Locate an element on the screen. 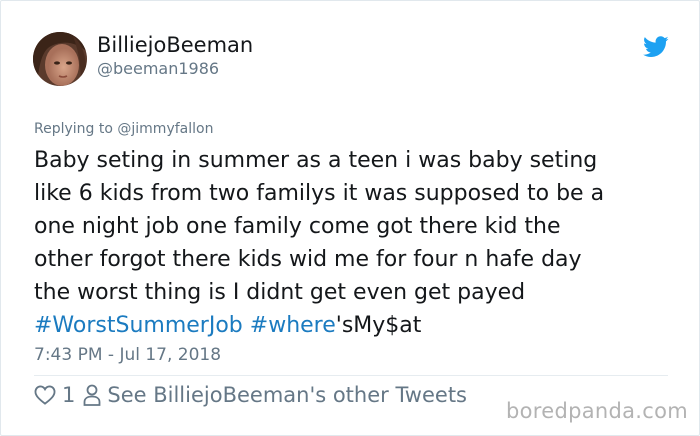  avatar is located at coordinates (60, 59).